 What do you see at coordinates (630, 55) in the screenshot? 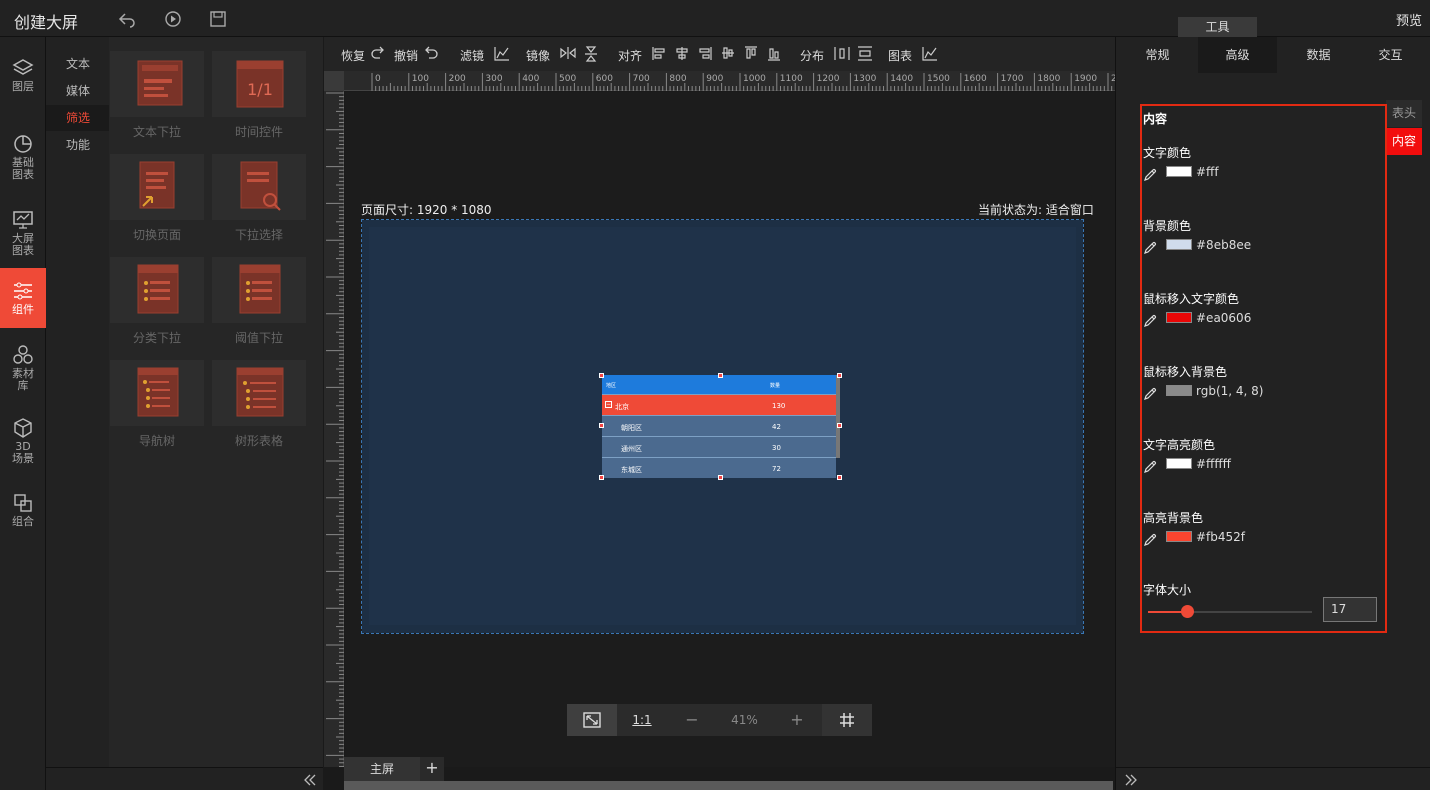
I see `align-button: 对齐` at bounding box center [630, 55].